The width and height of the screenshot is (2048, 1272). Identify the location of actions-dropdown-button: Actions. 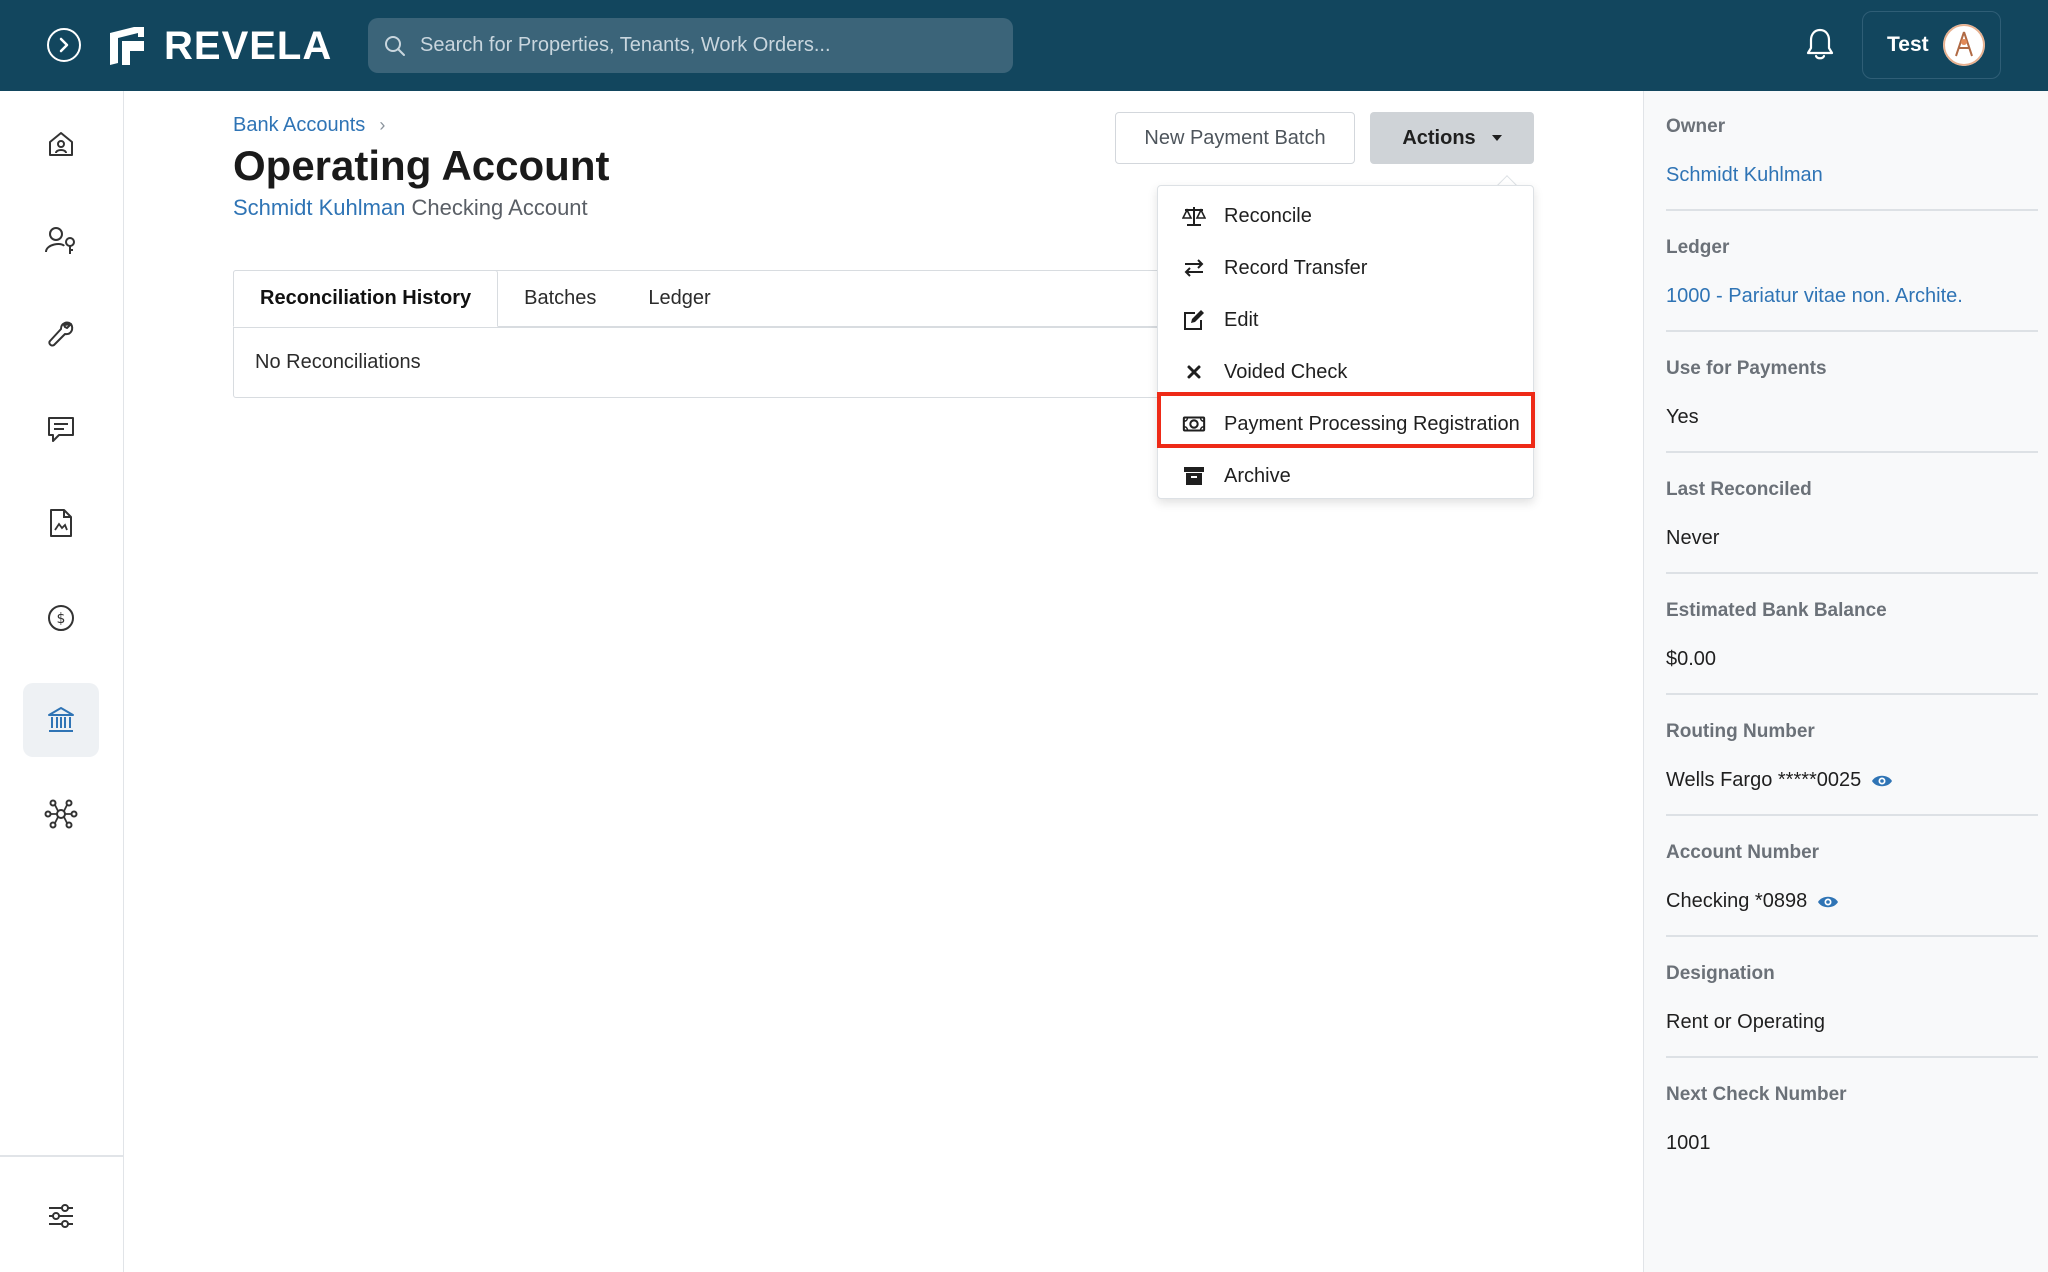
(1452, 138).